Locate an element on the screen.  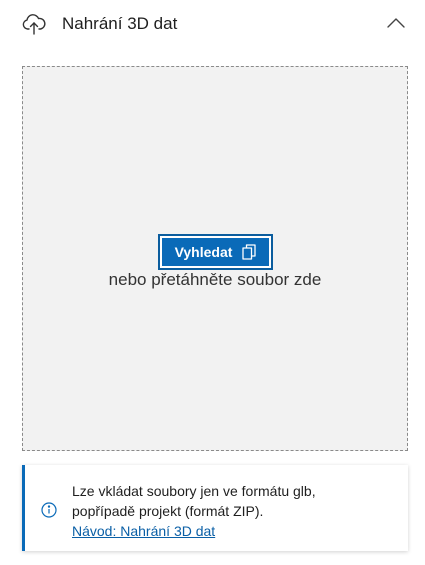
guide-link: Návod: Nahrání 3D dat is located at coordinates (143, 531).